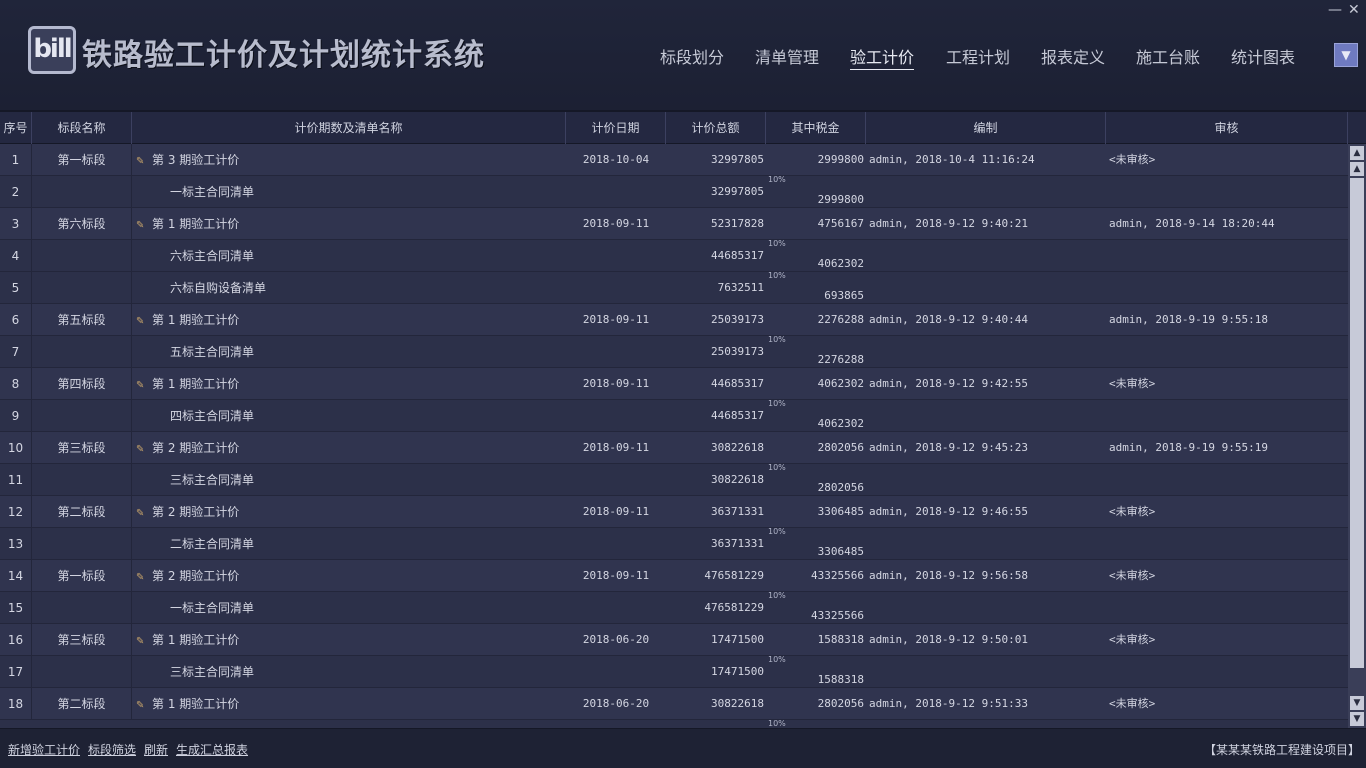  Describe the element at coordinates (1357, 169) in the screenshot. I see `scroll-up-icon-secondary: ▲` at that location.